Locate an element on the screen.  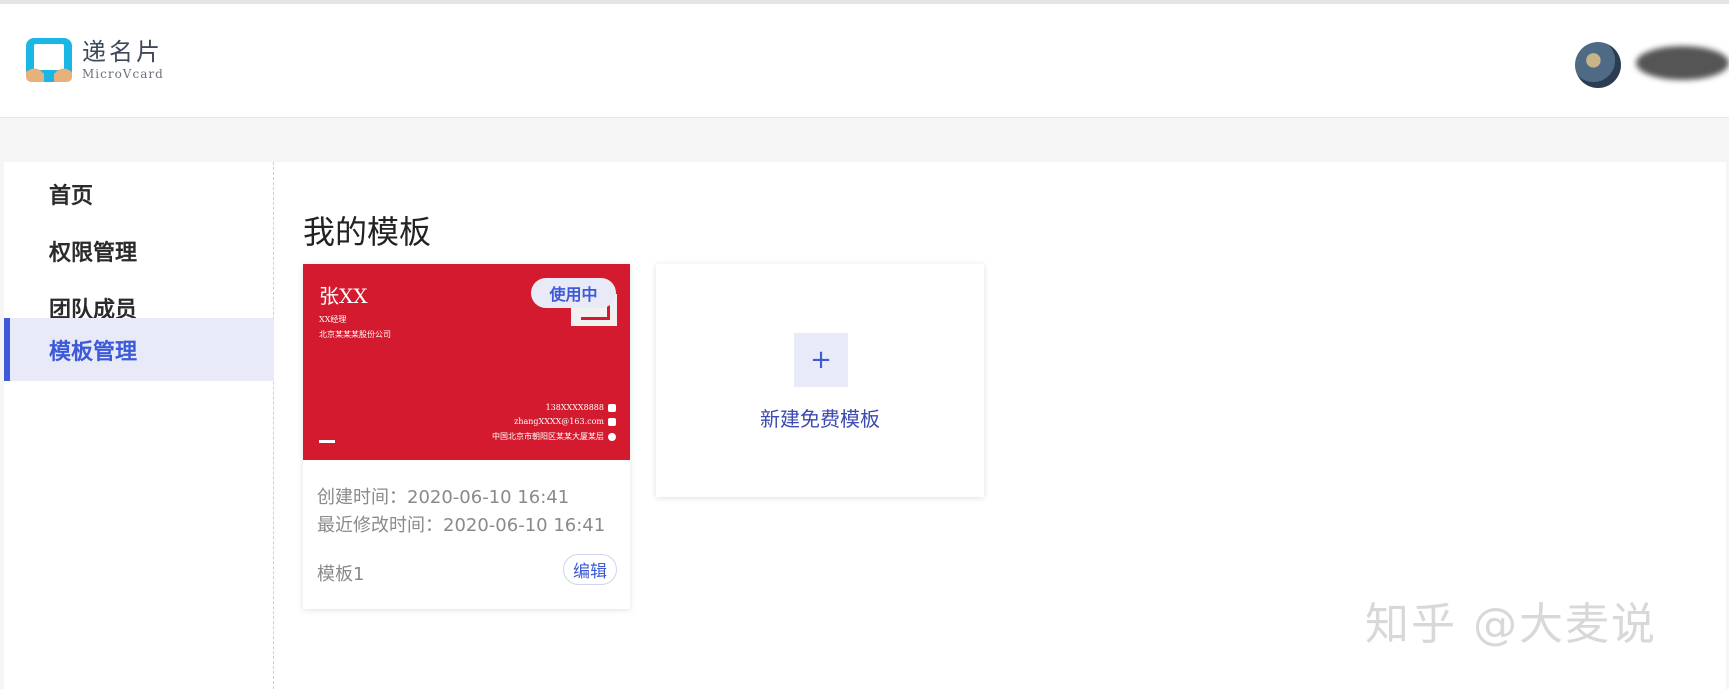
sidebar: 首页 权限管理 团队成员 模板管理 is located at coordinates (139, 425).